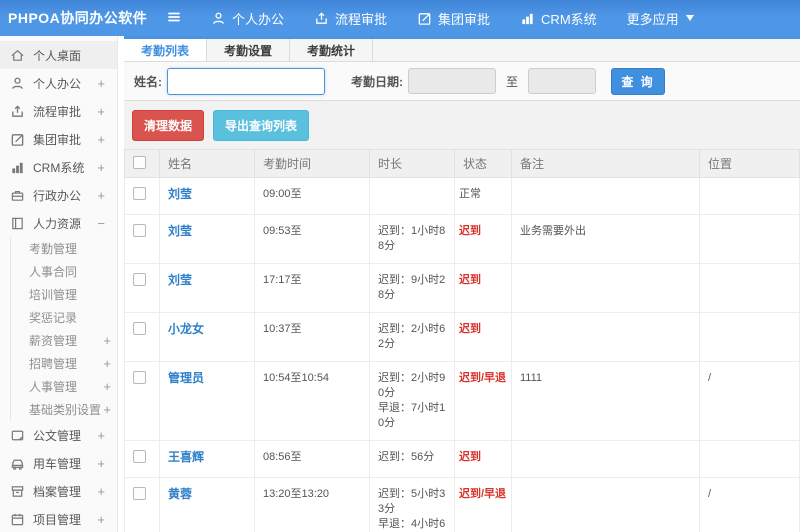  What do you see at coordinates (462, 49) in the screenshot?
I see `tab-bar: 考勤列表 考勤设置 考勤统计` at bounding box center [462, 49].